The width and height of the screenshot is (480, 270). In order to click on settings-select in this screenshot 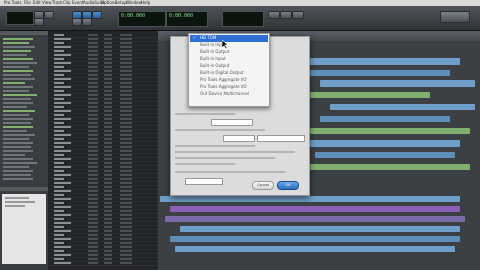, I will do `click(232, 122)`.